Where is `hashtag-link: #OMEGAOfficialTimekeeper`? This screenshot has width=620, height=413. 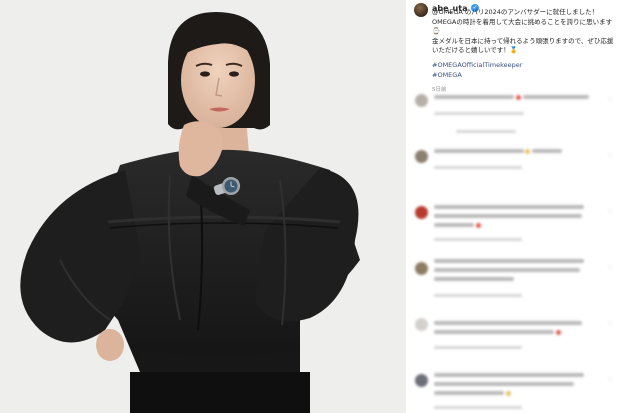 hashtag-link: #OMEGAOfficialTimekeeper is located at coordinates (524, 66).